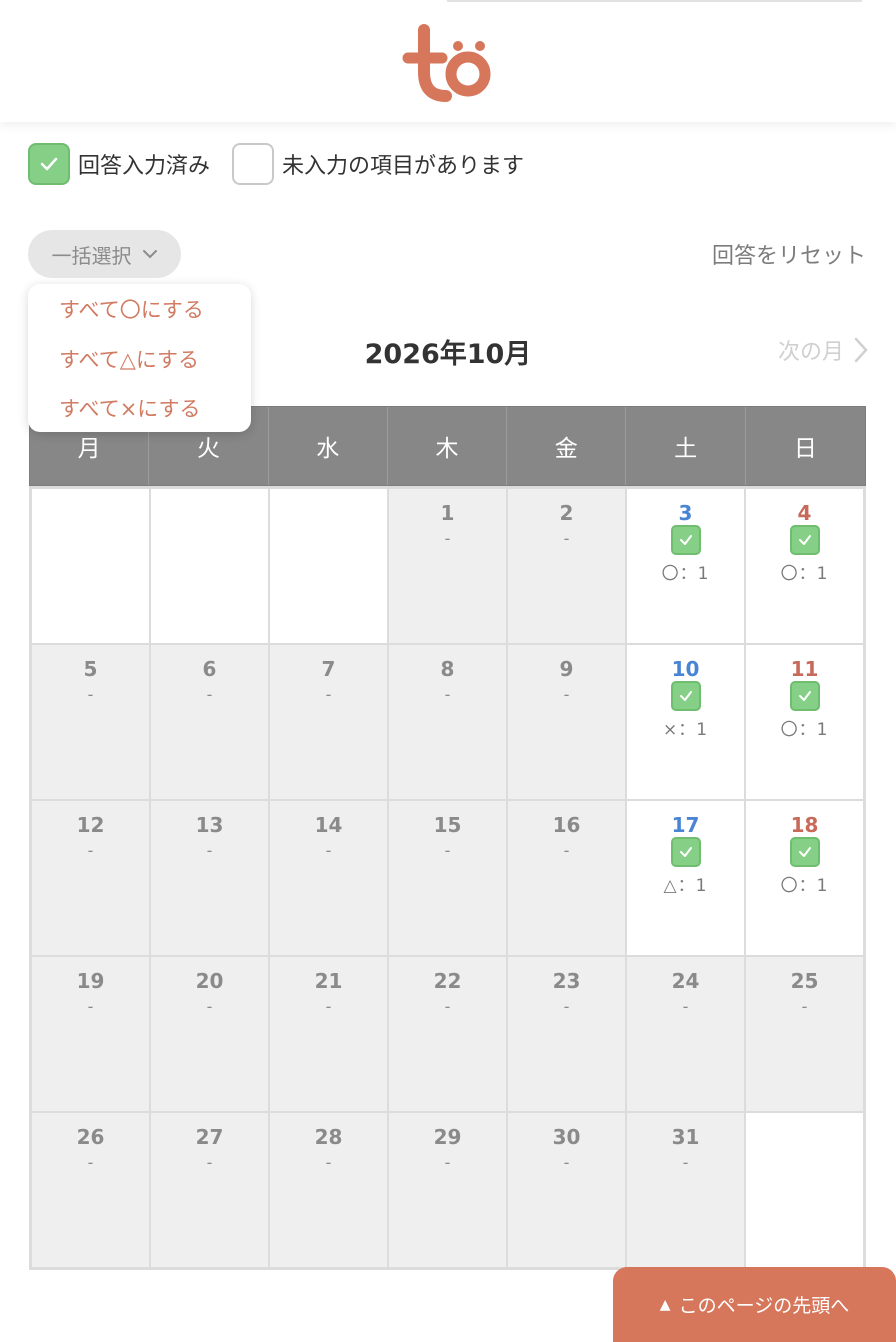 This screenshot has width=896, height=1342. I want to click on answered-legend-icon, so click(49, 164).